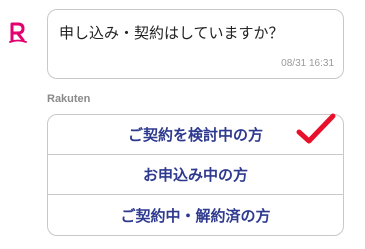 The image size is (365, 249). What do you see at coordinates (307, 63) in the screenshot?
I see `message-timestamp: 08/31 16:31` at bounding box center [307, 63].